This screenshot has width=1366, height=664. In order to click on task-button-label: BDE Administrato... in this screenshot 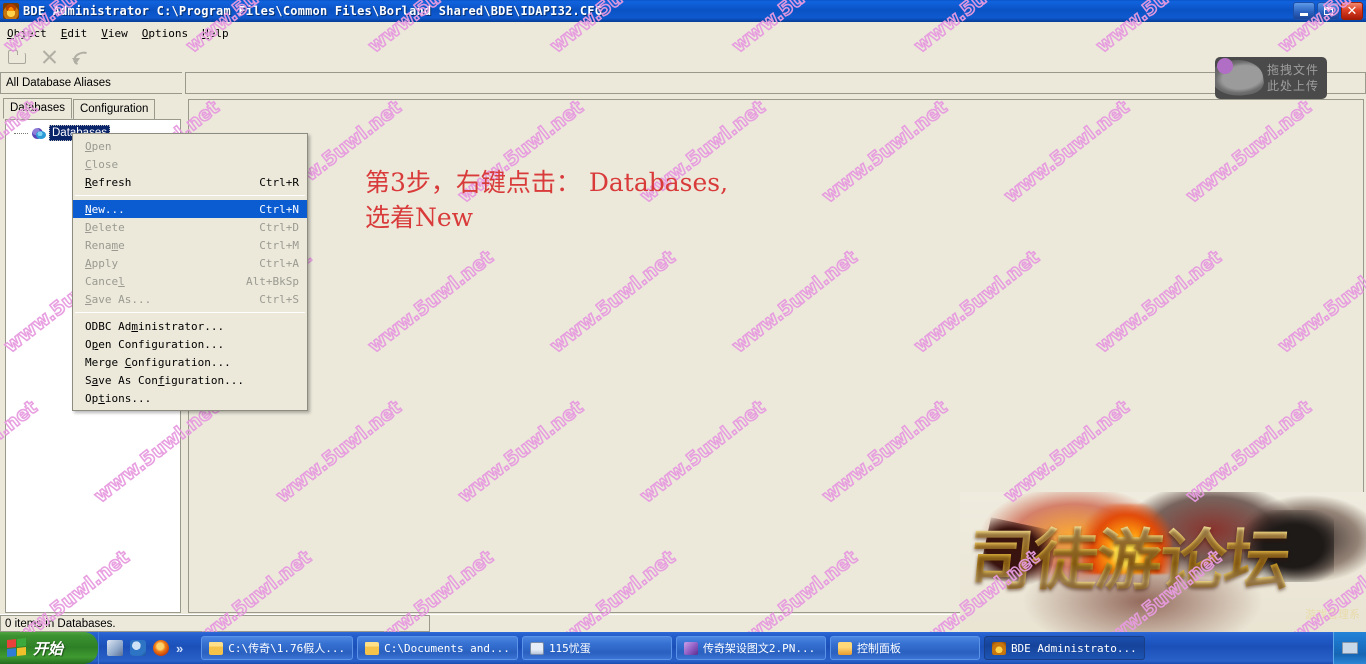, I will do `click(1073, 648)`.